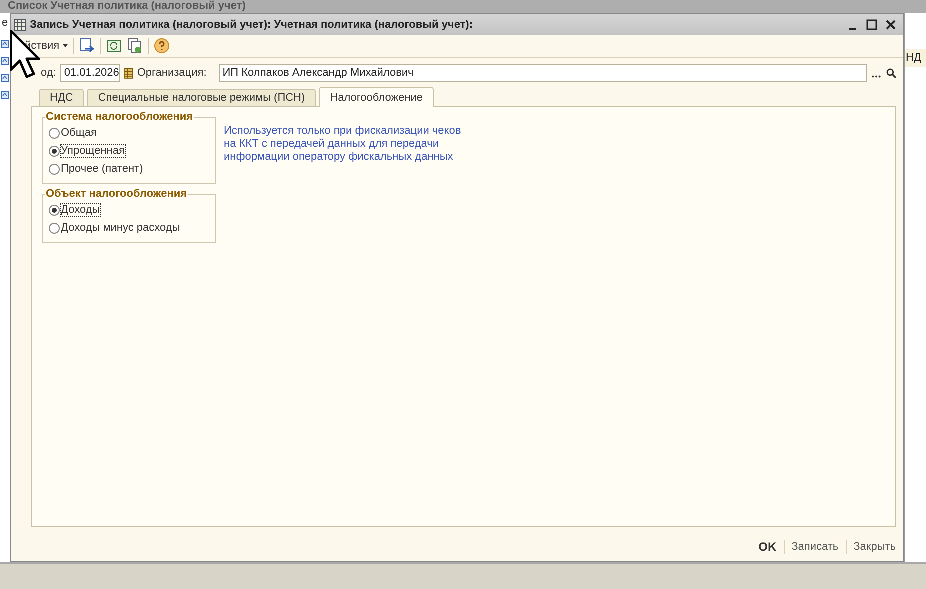 The height and width of the screenshot is (589, 926). What do you see at coordinates (815, 547) in the screenshot?
I see `footer-button: Записать` at bounding box center [815, 547].